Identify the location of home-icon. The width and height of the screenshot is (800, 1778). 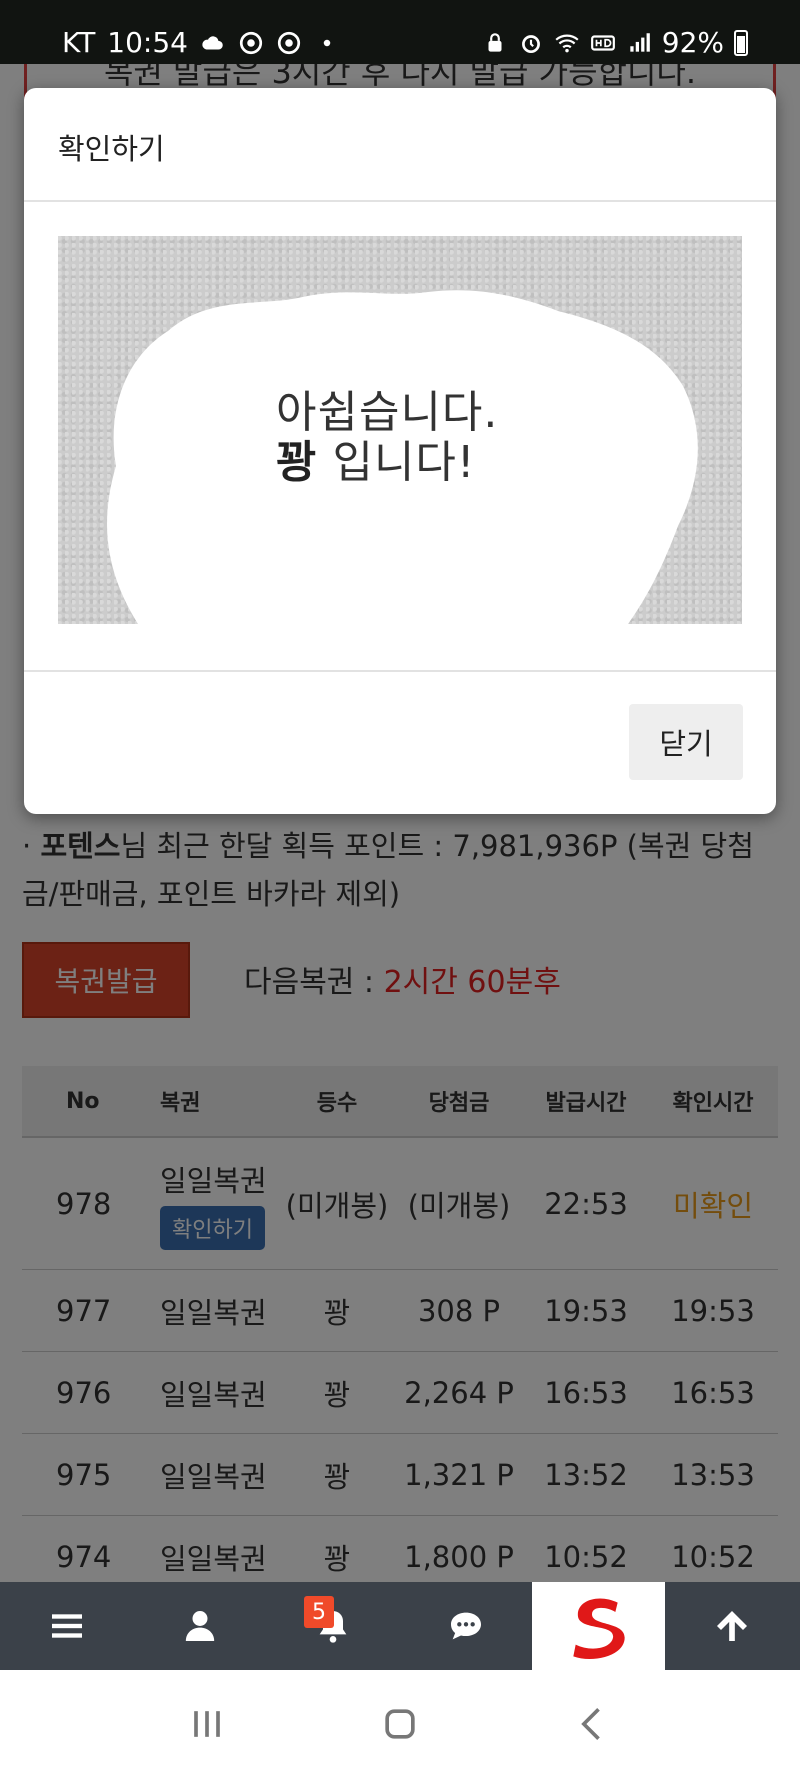
(400, 1724).